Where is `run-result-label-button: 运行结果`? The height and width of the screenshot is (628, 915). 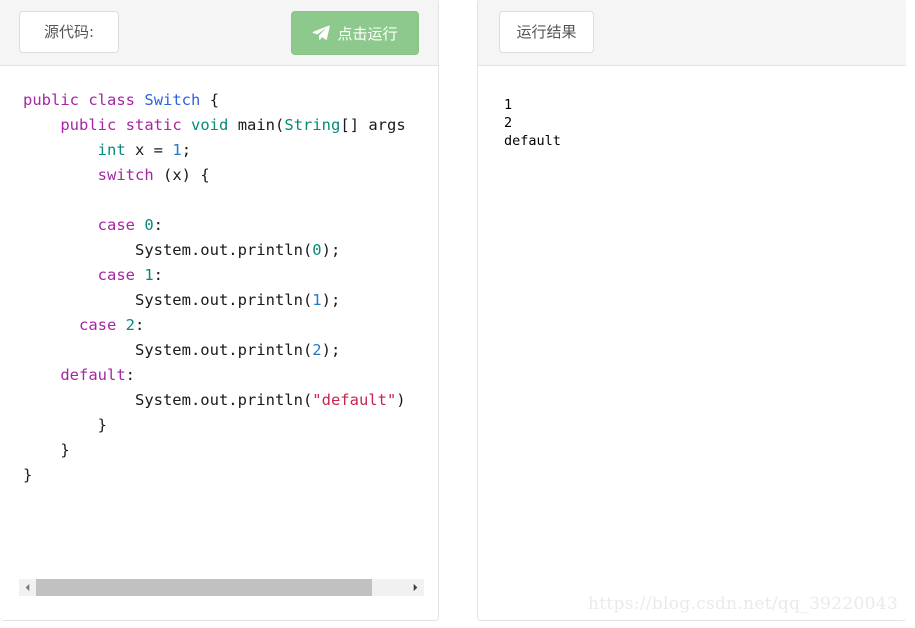 run-result-label-button: 运行结果 is located at coordinates (546, 32).